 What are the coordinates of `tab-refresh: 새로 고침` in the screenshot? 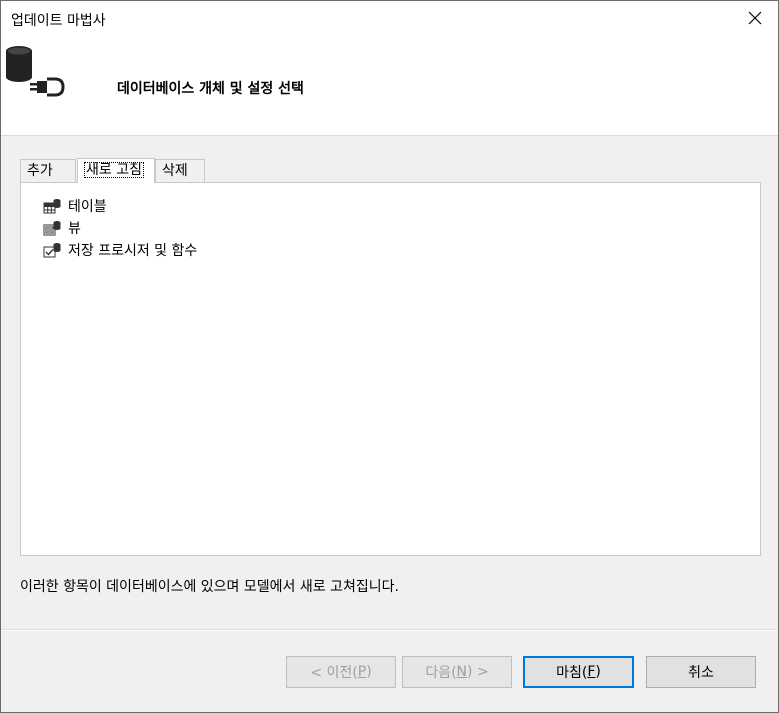 It's located at (116, 170).